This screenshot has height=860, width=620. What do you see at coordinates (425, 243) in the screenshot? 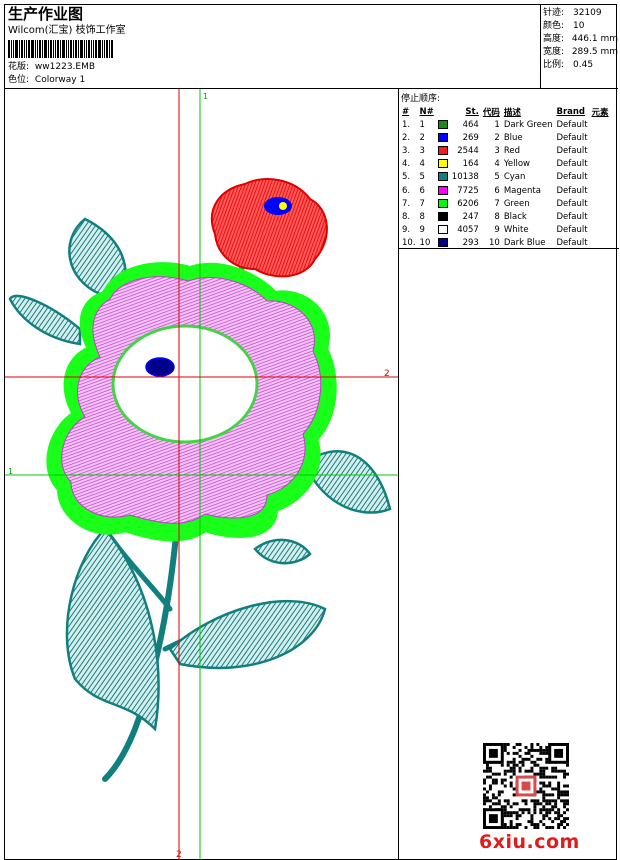
I see `row-needle: 10` at bounding box center [425, 243].